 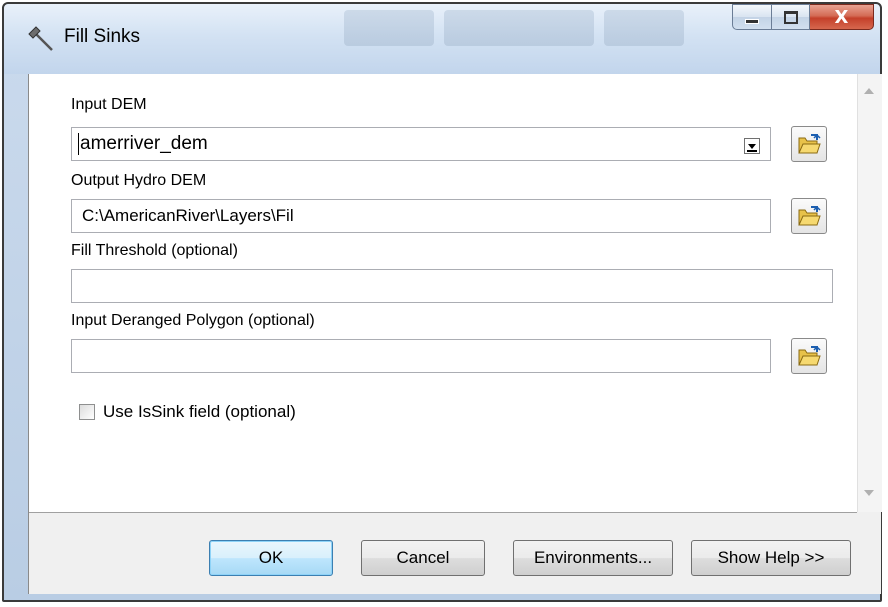 What do you see at coordinates (869, 91) in the screenshot?
I see `scroll-up-icon` at bounding box center [869, 91].